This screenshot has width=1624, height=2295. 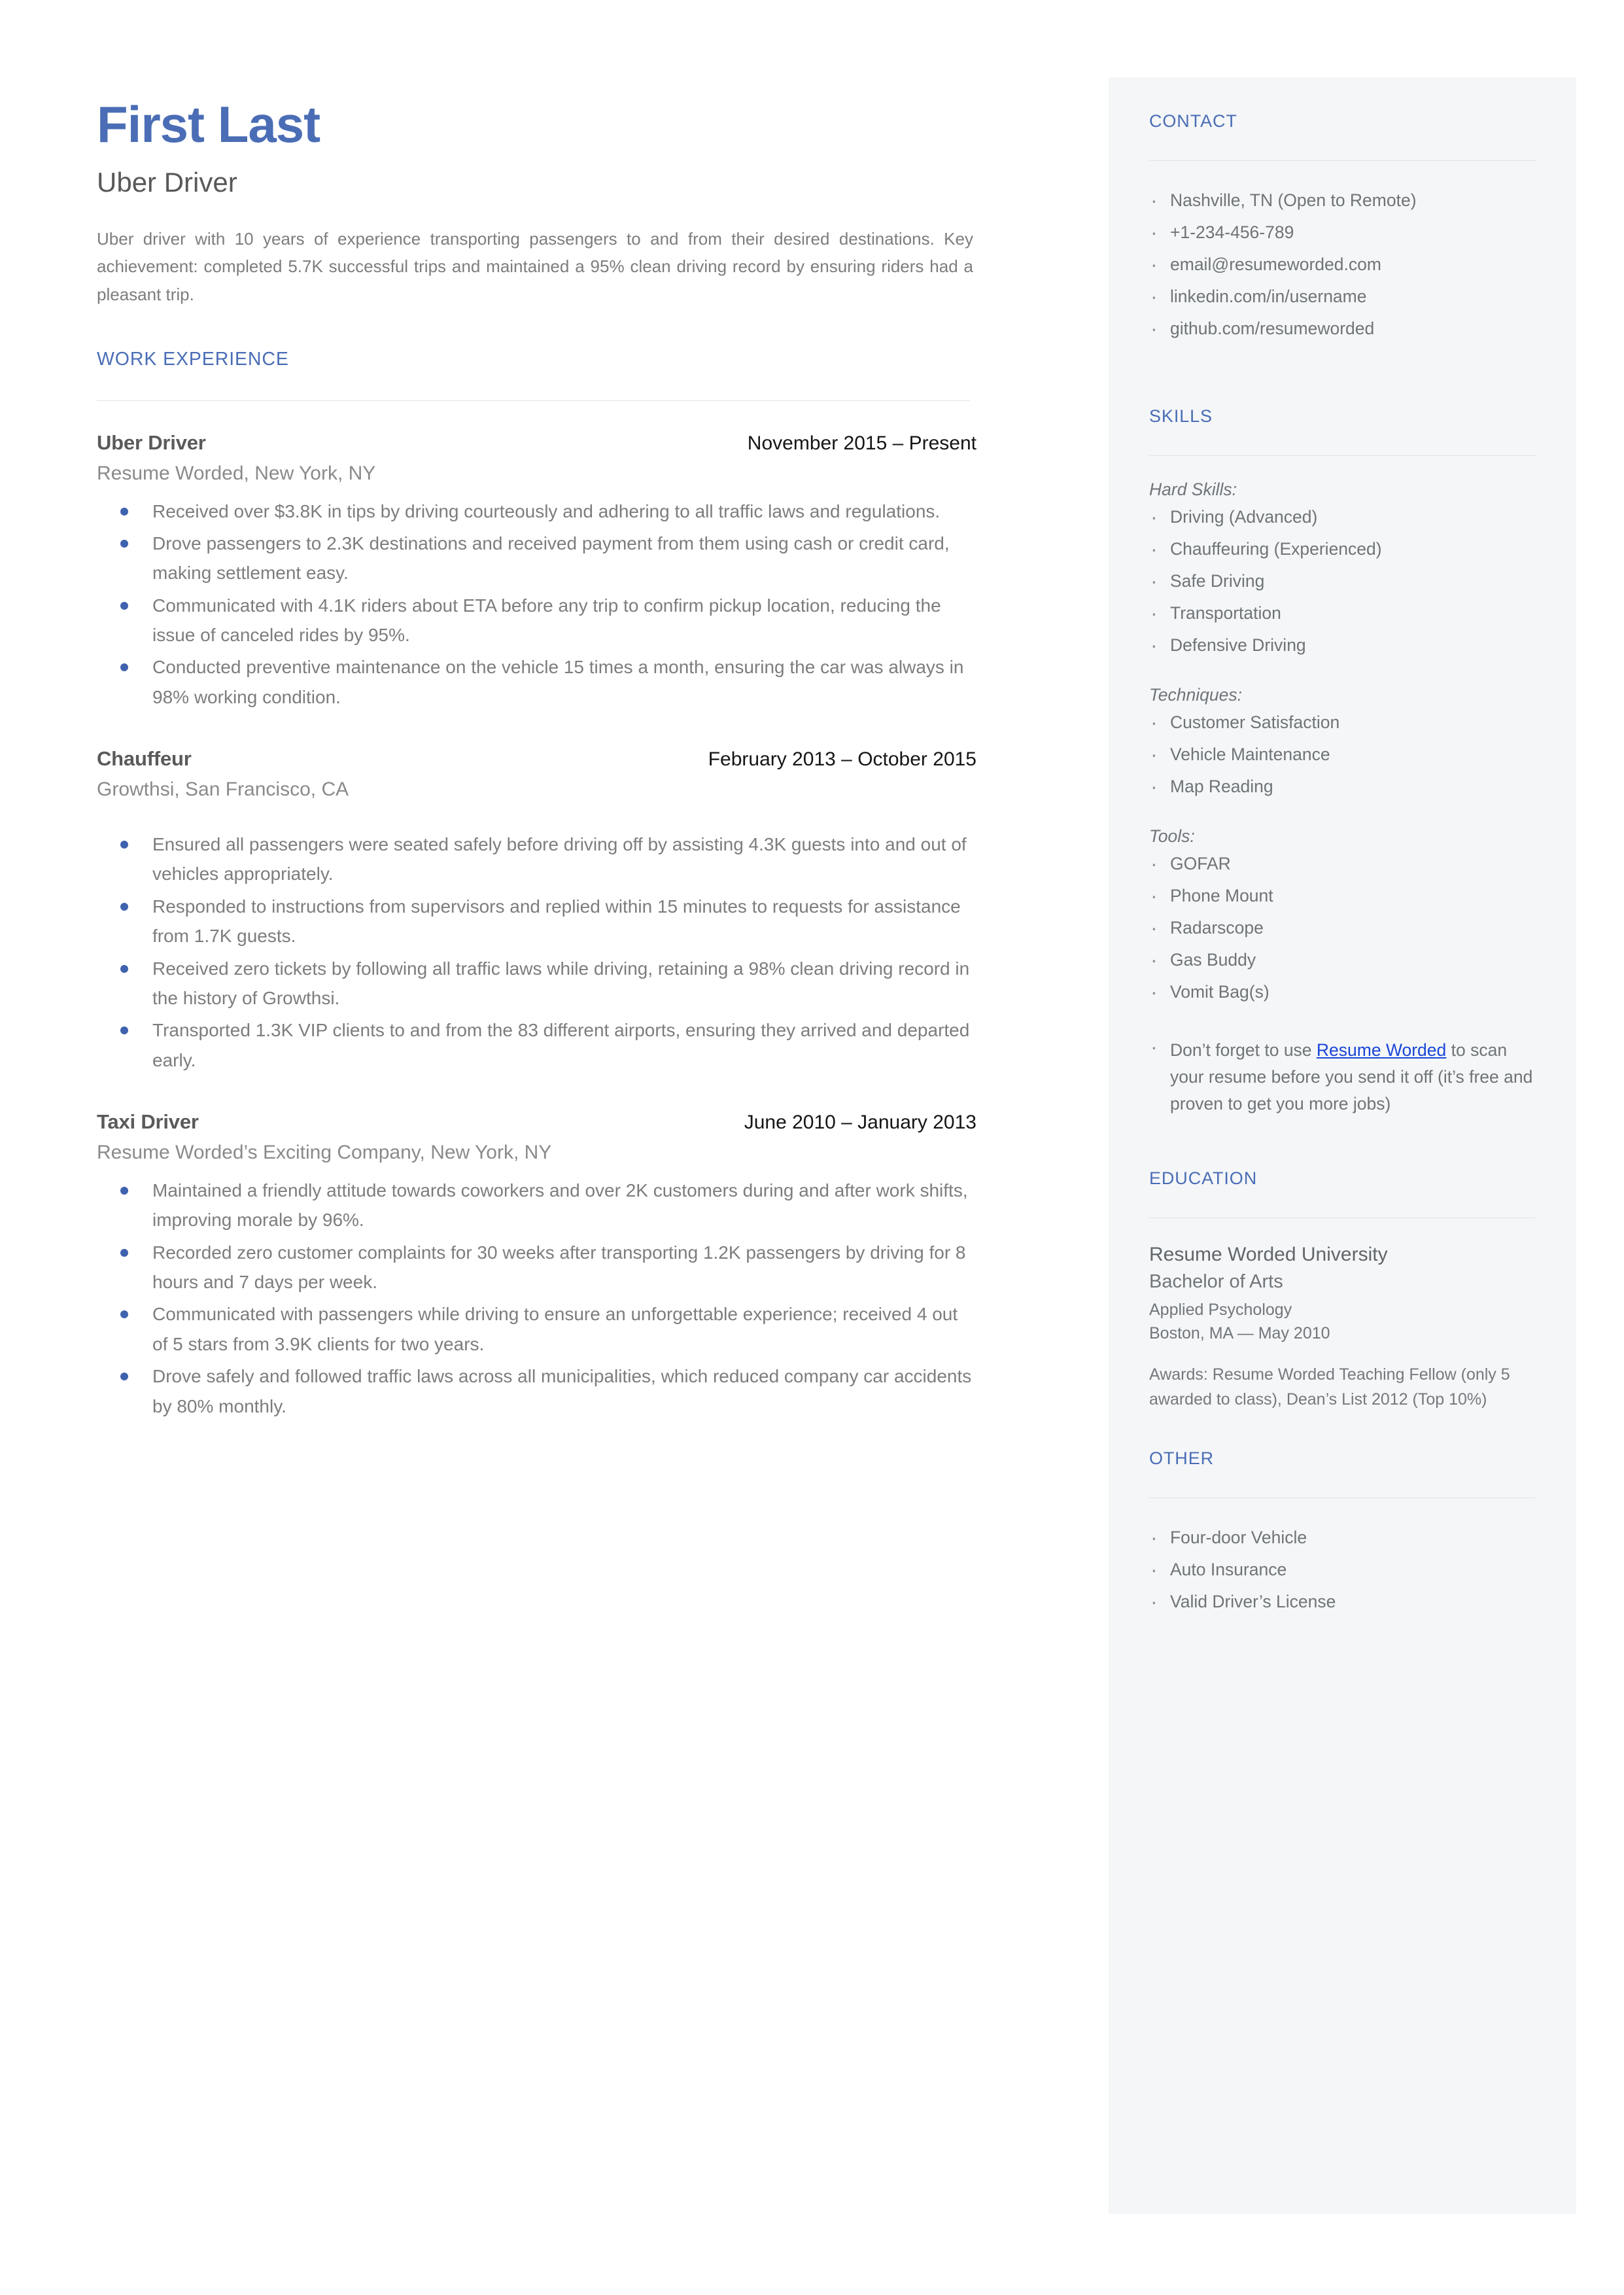 I want to click on list-item: Radarscope, so click(x=1343, y=928).